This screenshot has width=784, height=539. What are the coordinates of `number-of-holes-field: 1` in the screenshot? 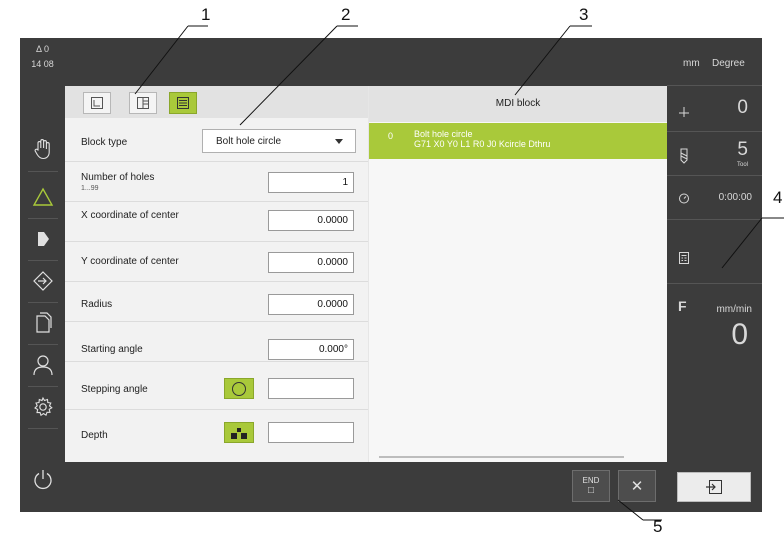 It's located at (311, 182).